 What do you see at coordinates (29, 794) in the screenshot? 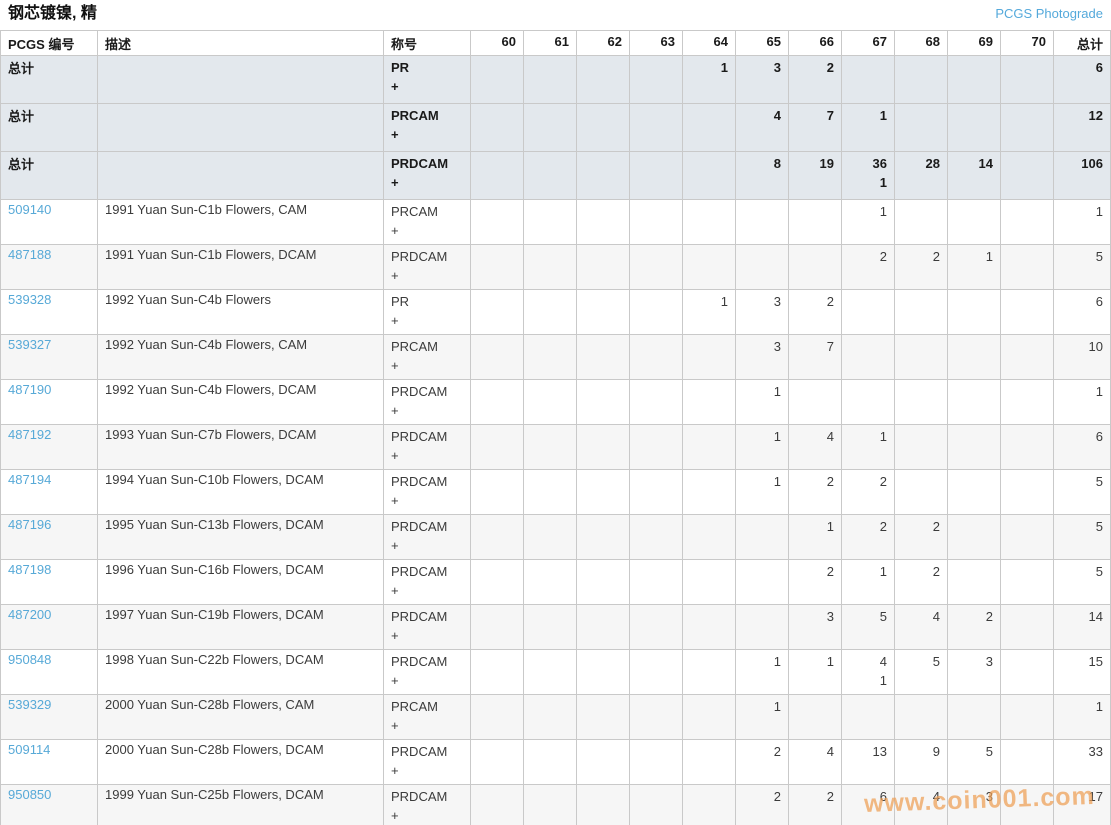
I see `pcgs-number-link: 950850` at bounding box center [29, 794].